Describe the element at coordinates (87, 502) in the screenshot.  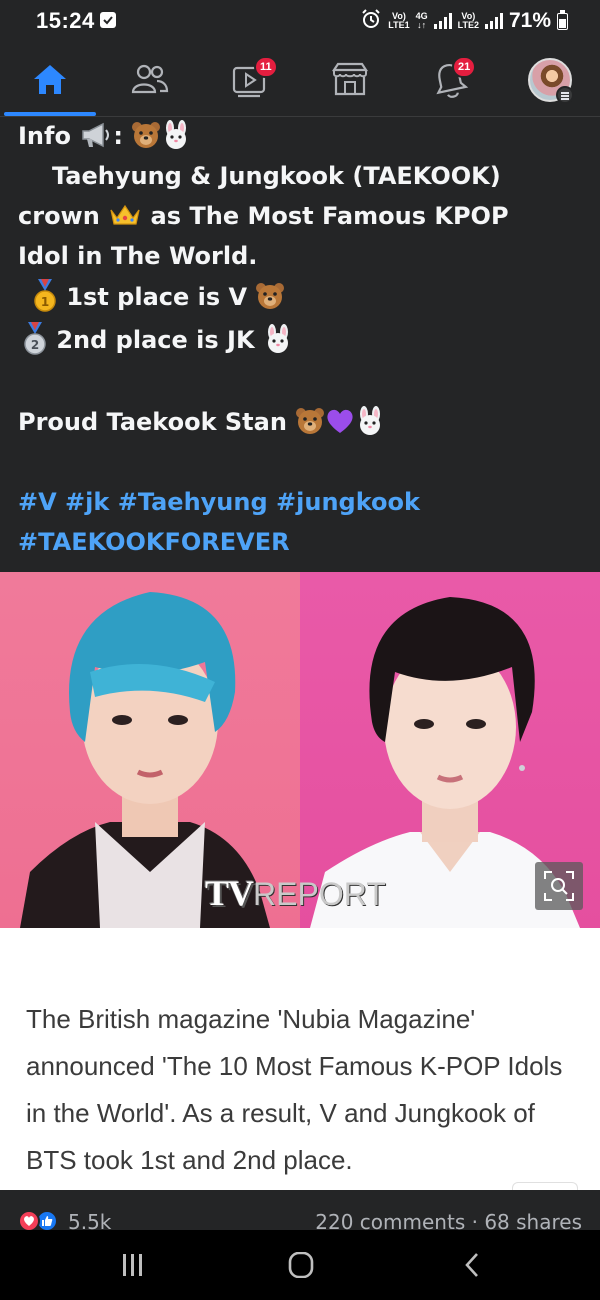
I see `hashtag-link: #jk` at that location.